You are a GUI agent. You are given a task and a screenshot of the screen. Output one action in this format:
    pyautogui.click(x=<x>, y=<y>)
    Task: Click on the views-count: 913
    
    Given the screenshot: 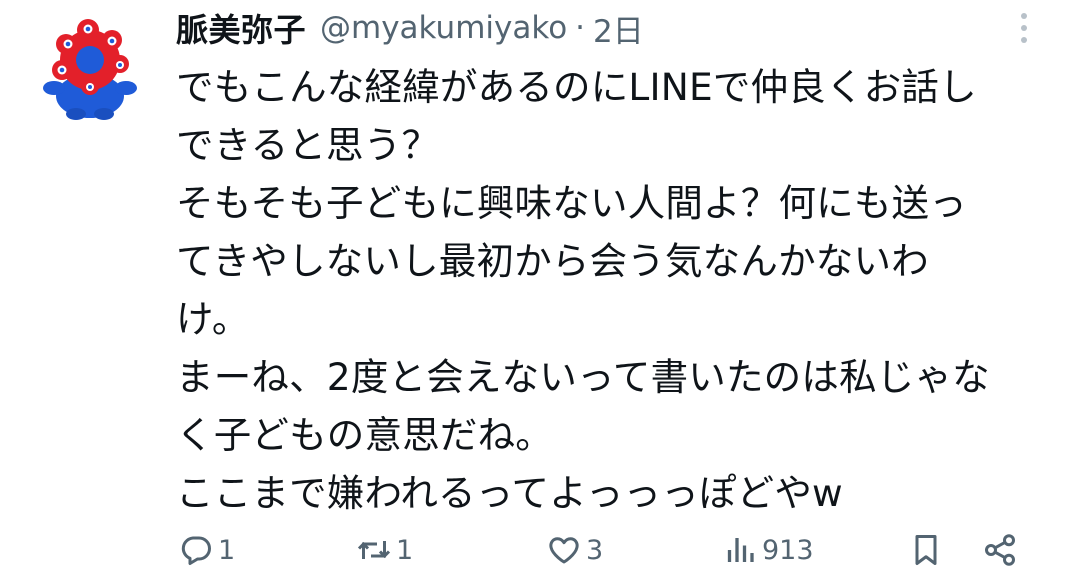 What is the action you would take?
    pyautogui.click(x=788, y=550)
    